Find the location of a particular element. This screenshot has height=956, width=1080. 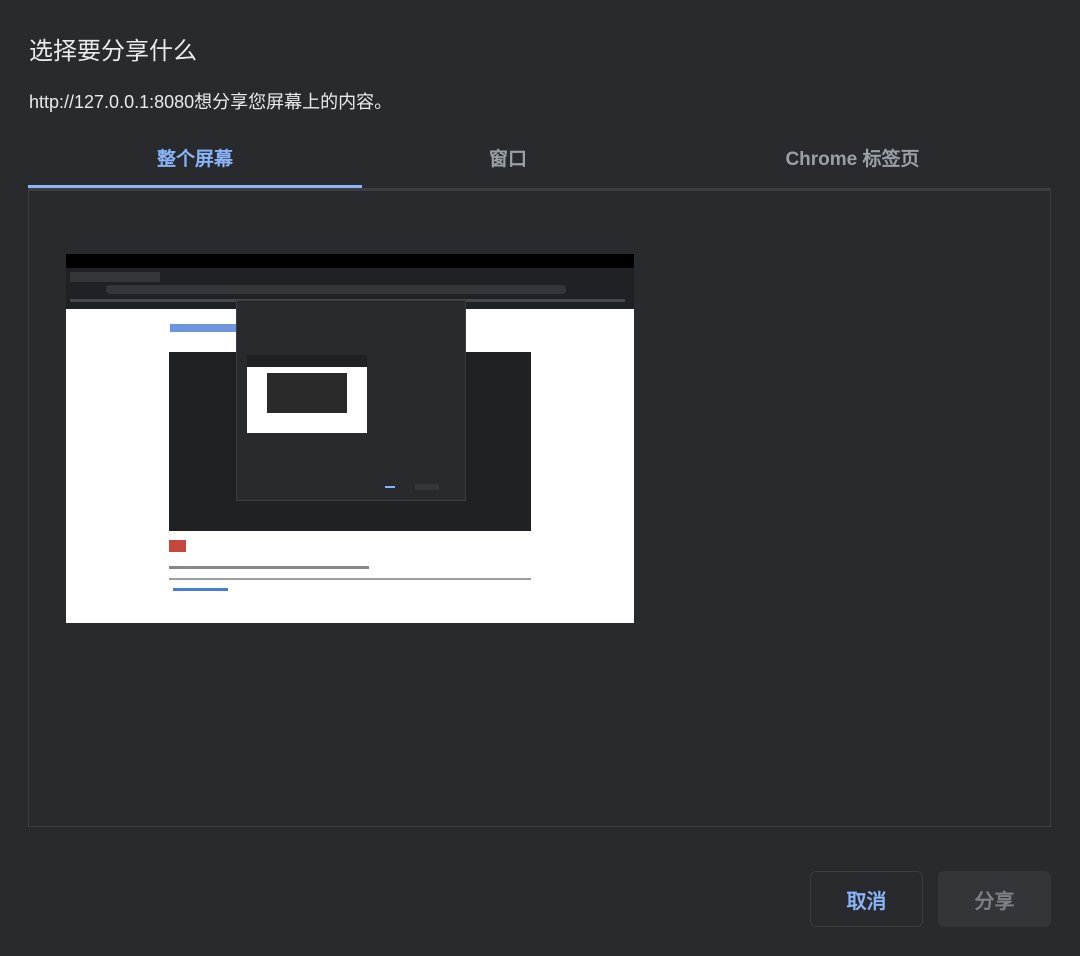

page-heading is located at coordinates (205, 328).